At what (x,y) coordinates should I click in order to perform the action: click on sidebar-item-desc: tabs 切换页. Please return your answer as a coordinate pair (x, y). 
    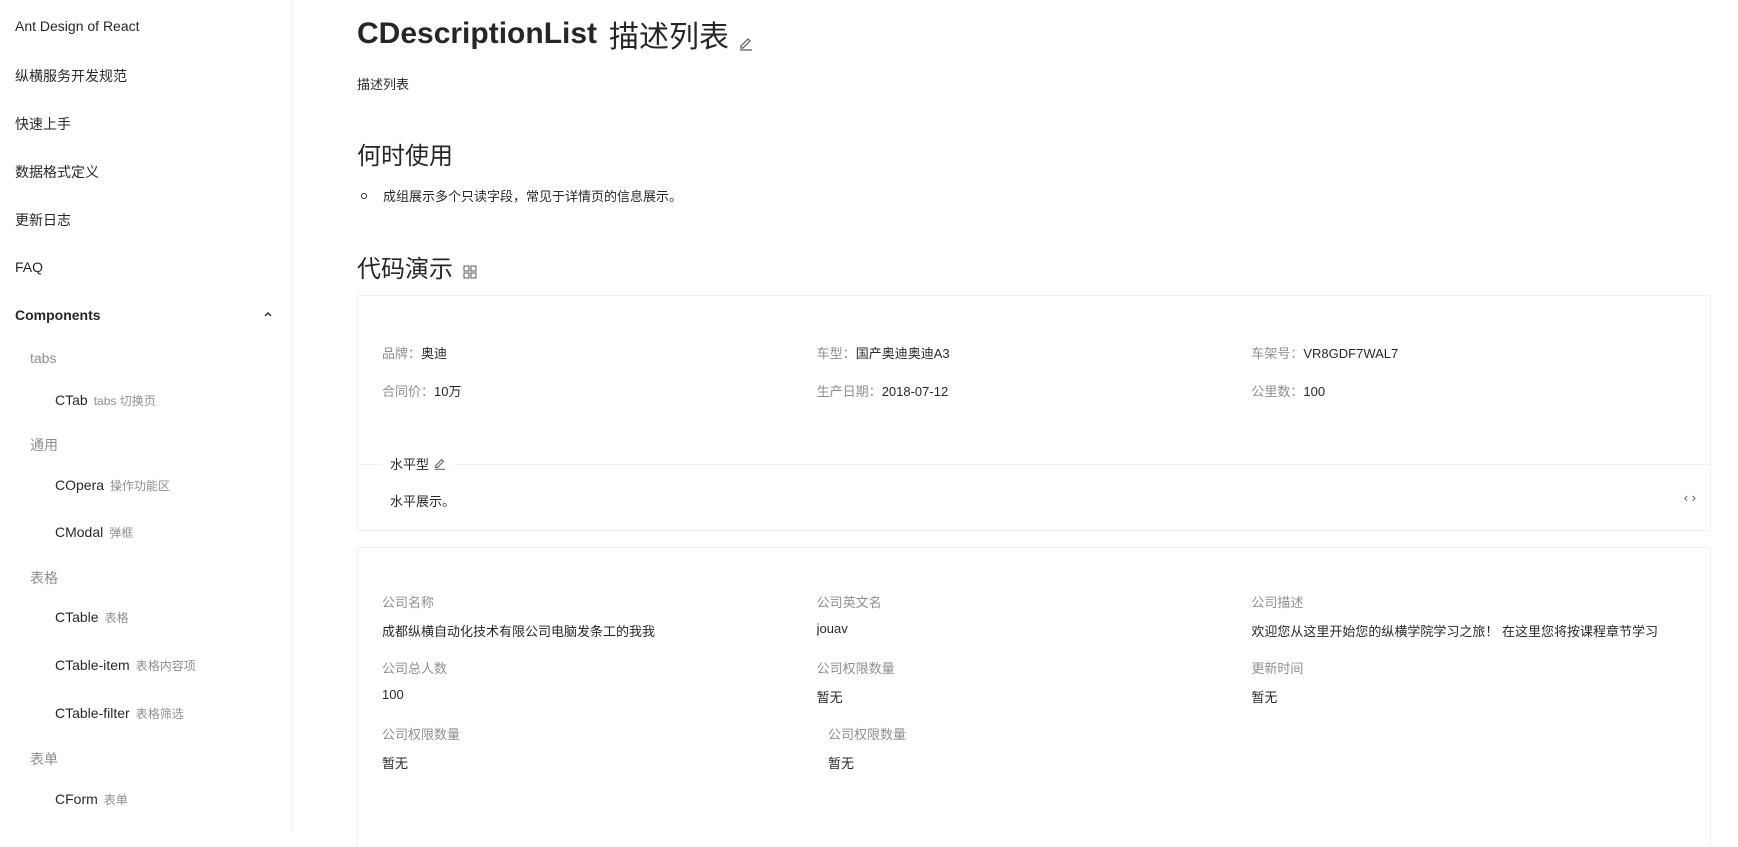
    Looking at the image, I should click on (124, 401).